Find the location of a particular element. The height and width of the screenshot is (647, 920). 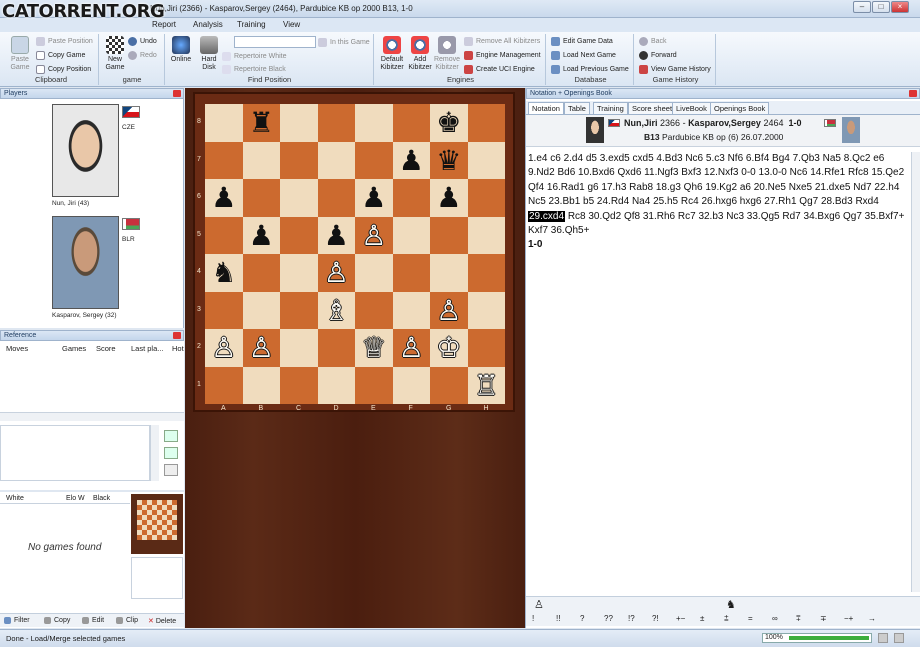

back-button: Back is located at coordinates (653, 41).